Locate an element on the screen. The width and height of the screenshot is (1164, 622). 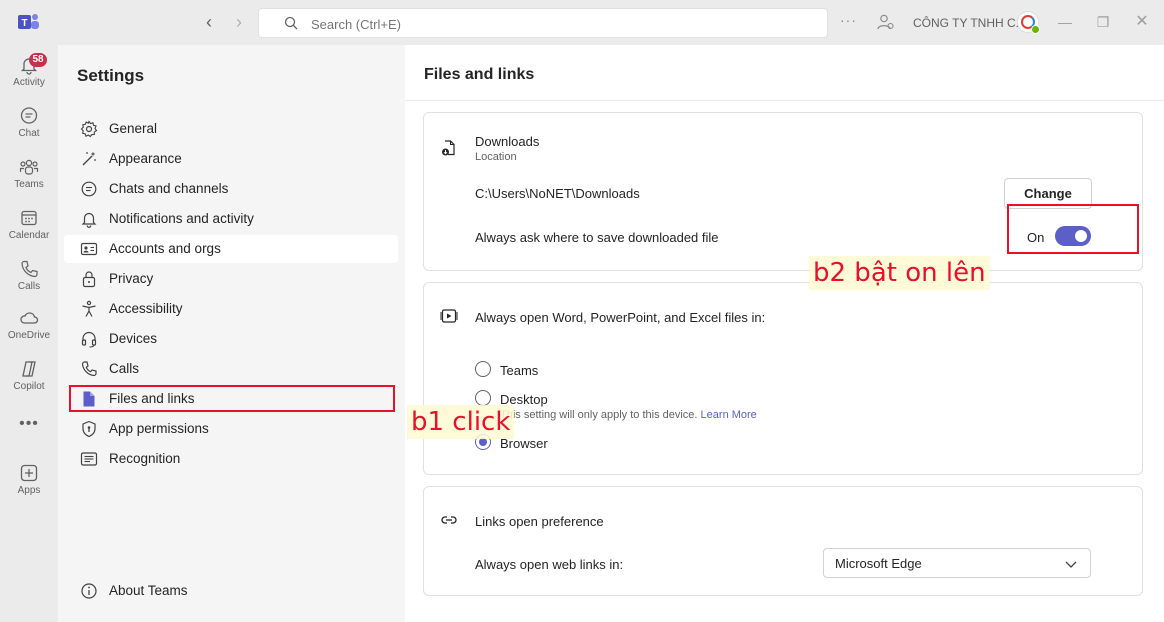
browser-select-value: Microsoft Edge is located at coordinates (878, 563).